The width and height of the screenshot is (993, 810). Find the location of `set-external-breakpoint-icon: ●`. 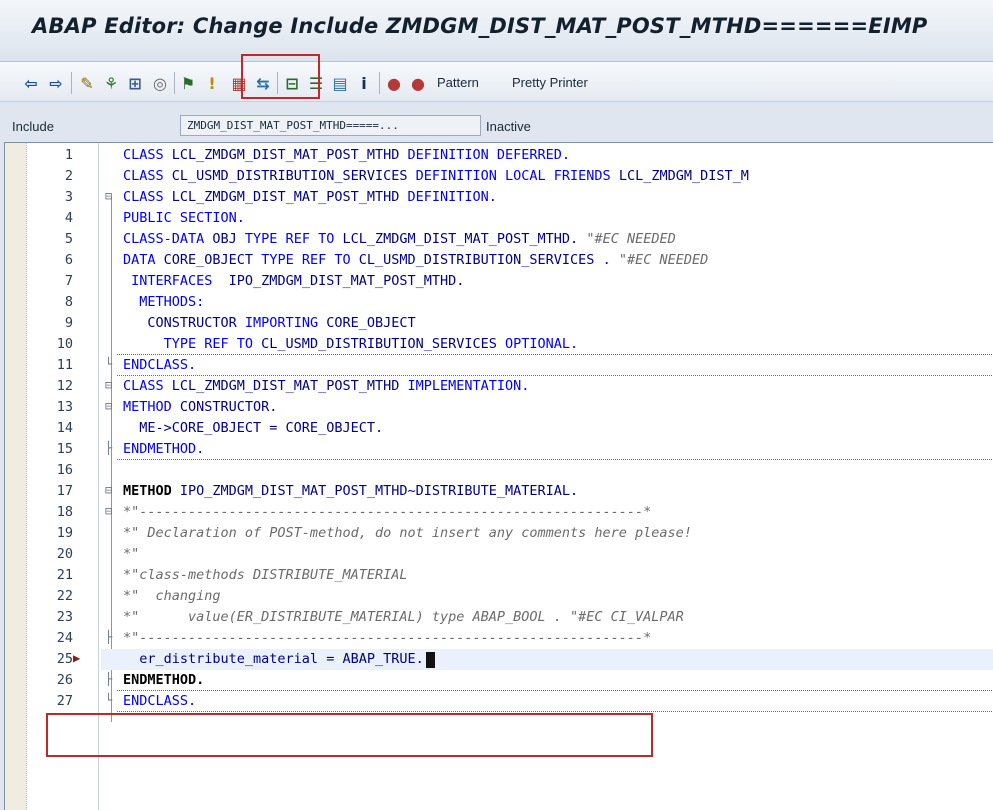

set-external-breakpoint-icon: ● is located at coordinates (418, 83).